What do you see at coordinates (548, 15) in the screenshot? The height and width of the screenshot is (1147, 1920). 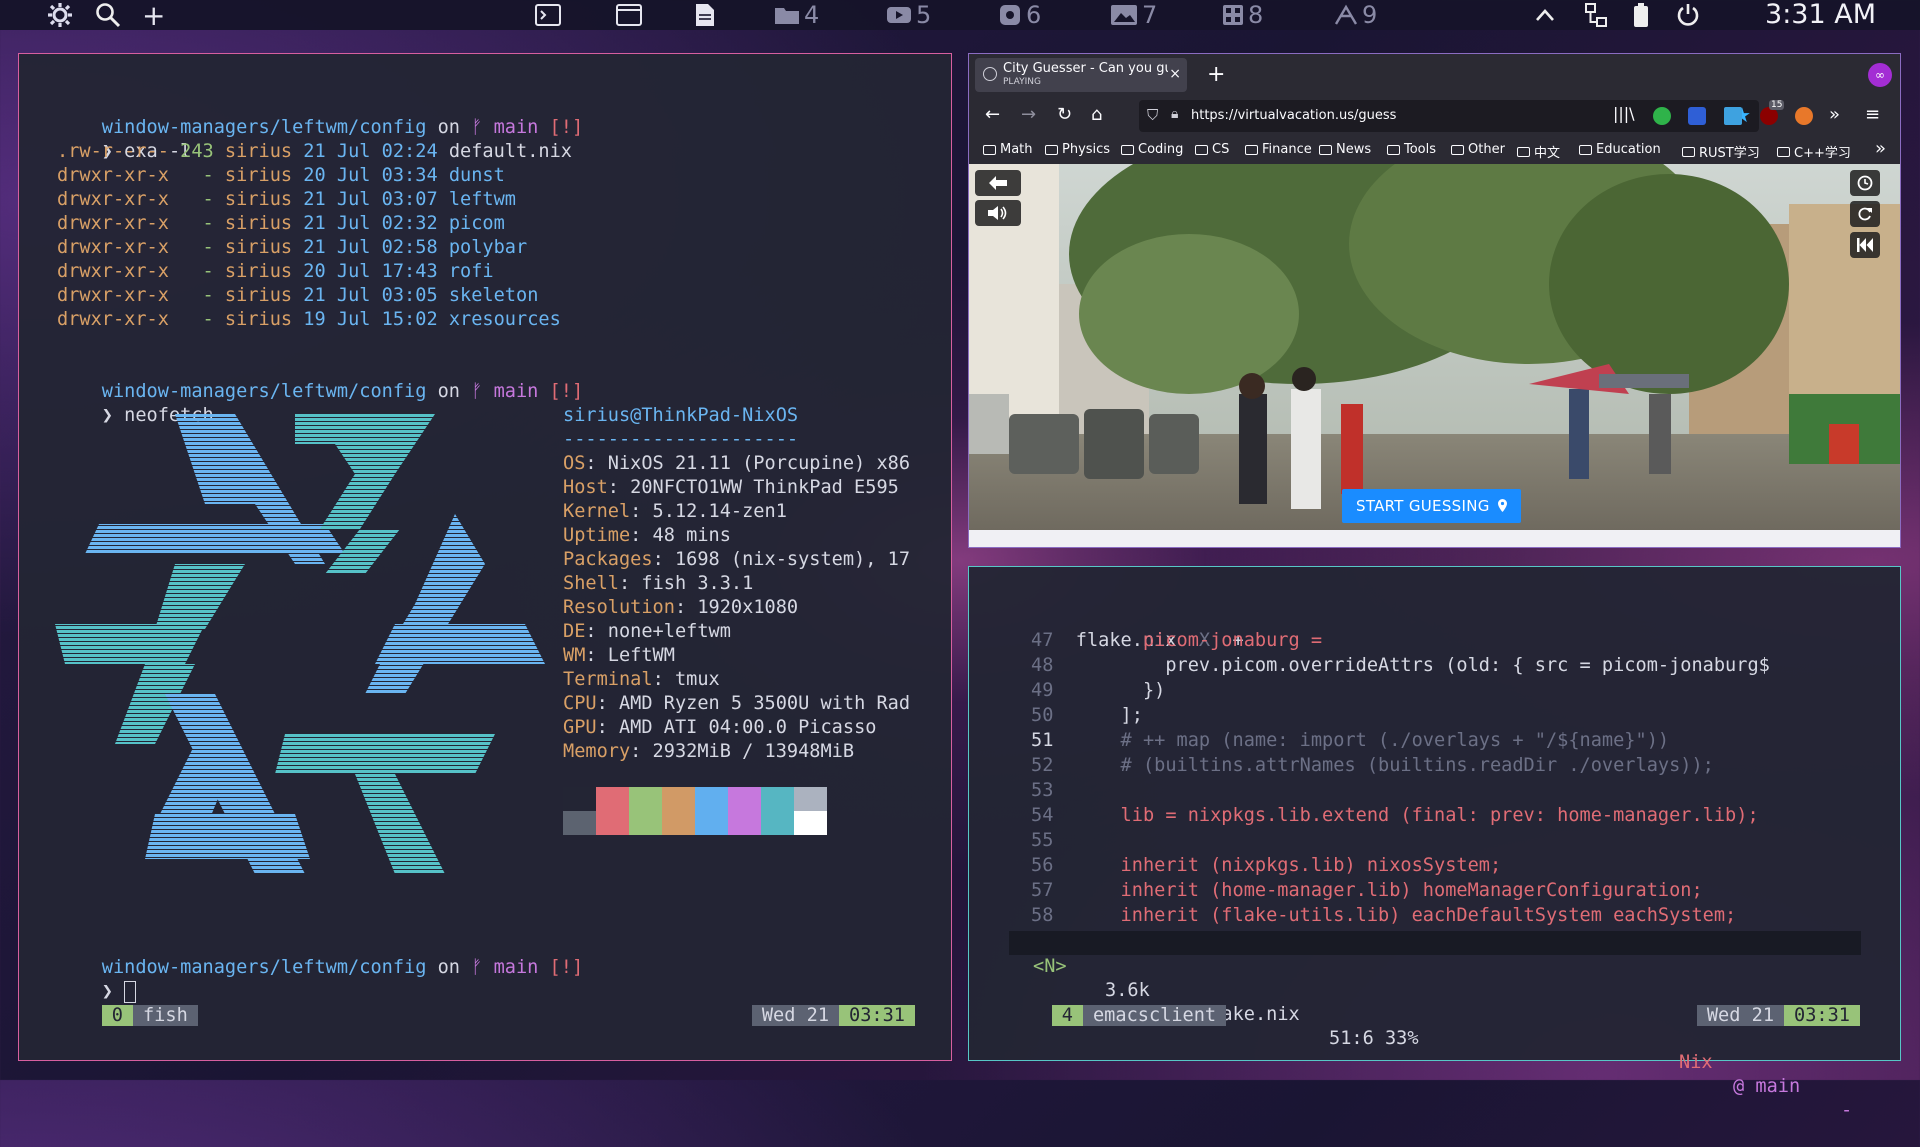 I see `workspace-1-terminal-icon` at bounding box center [548, 15].